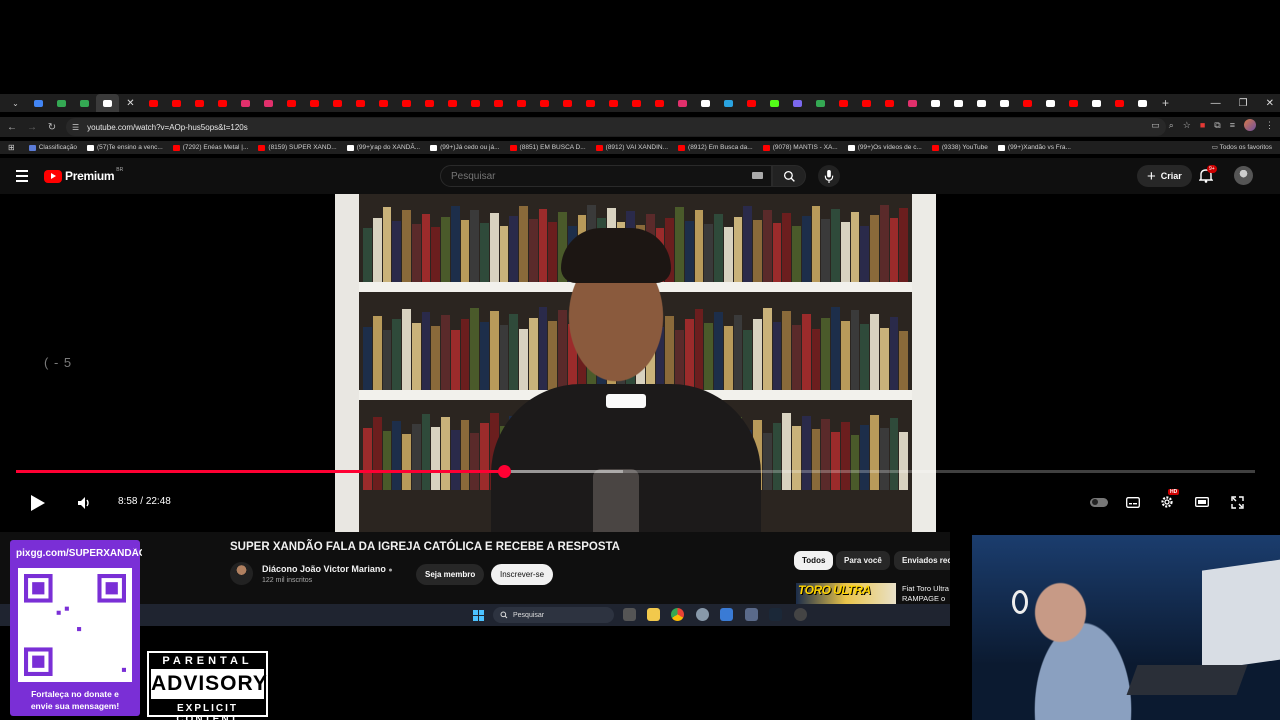 This screenshot has width=1280, height=720. What do you see at coordinates (22, 177) in the screenshot?
I see `guide-menu-icon` at bounding box center [22, 177].